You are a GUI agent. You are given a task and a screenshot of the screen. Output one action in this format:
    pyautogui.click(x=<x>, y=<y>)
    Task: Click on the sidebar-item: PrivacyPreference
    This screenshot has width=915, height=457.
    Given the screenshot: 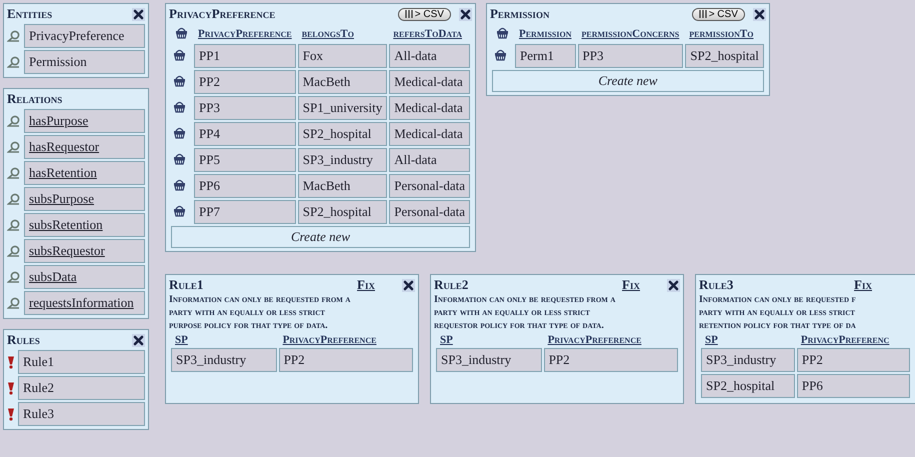 What is the action you would take?
    pyautogui.click(x=84, y=36)
    